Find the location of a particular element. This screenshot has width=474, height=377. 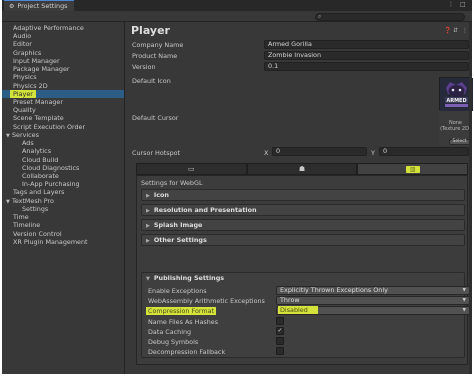

sidebar-item-ads: Ads is located at coordinates (63, 143).